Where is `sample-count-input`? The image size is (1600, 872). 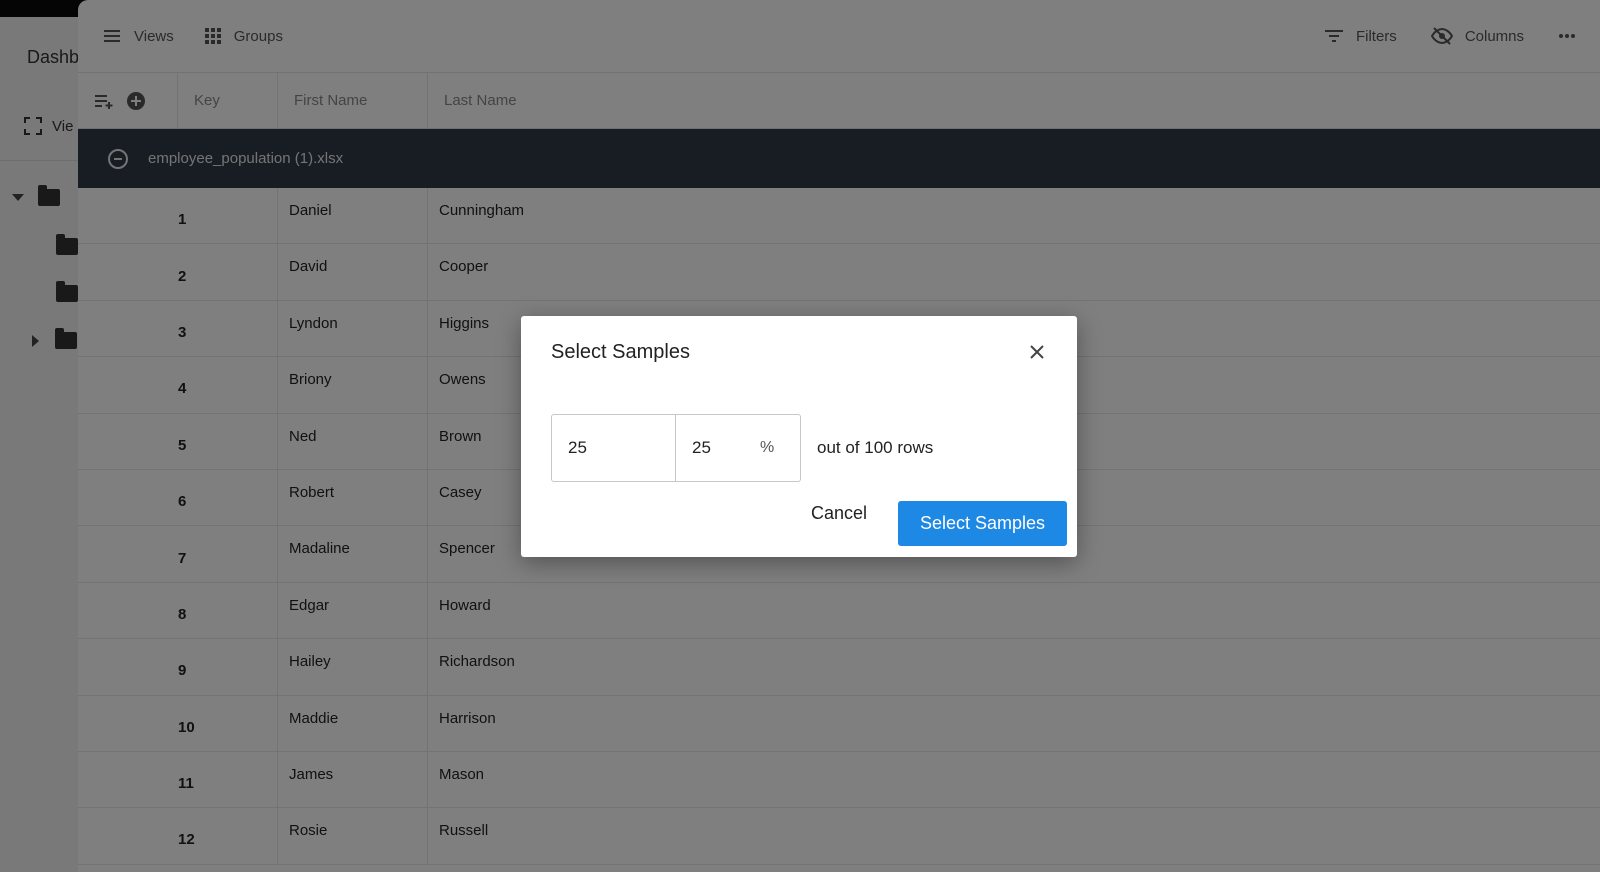
sample-count-input is located at coordinates (613, 448).